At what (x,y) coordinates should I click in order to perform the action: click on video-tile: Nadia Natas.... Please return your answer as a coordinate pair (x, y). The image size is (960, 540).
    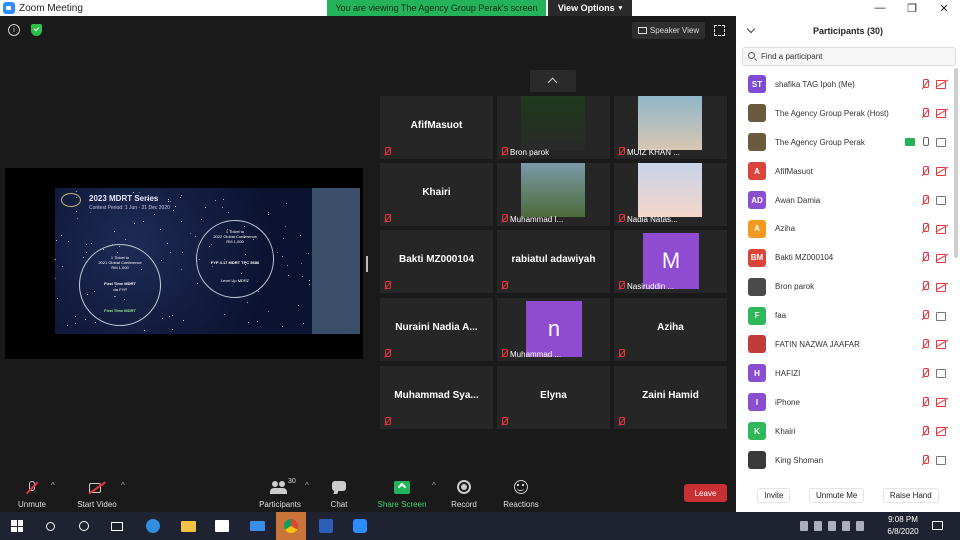
    Looking at the image, I should click on (670, 194).